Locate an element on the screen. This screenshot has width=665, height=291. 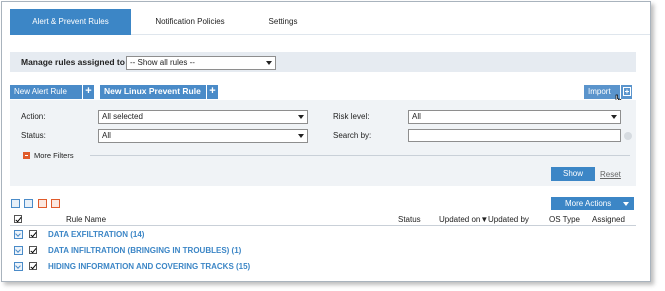
manage-rules-select-value: -- Show all rules -- is located at coordinates (162, 62).